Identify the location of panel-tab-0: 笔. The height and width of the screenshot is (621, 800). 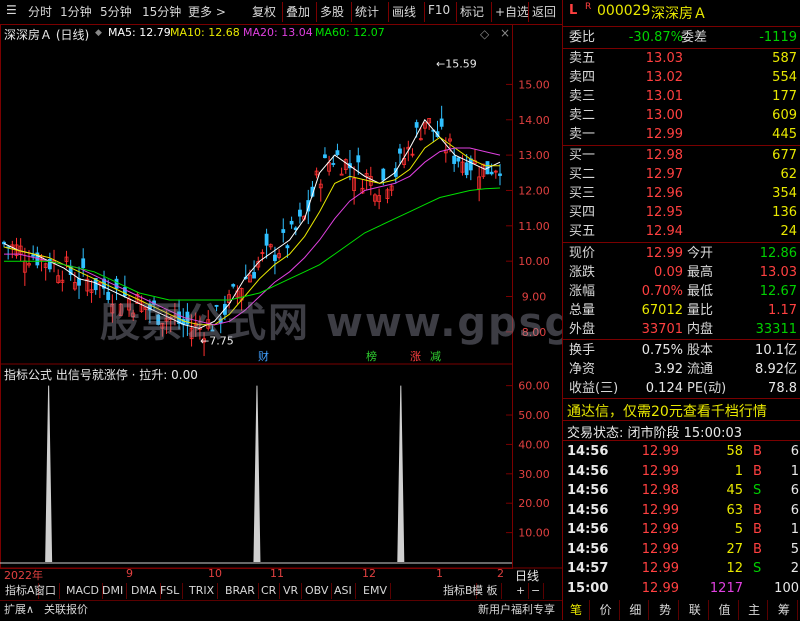
(576, 610).